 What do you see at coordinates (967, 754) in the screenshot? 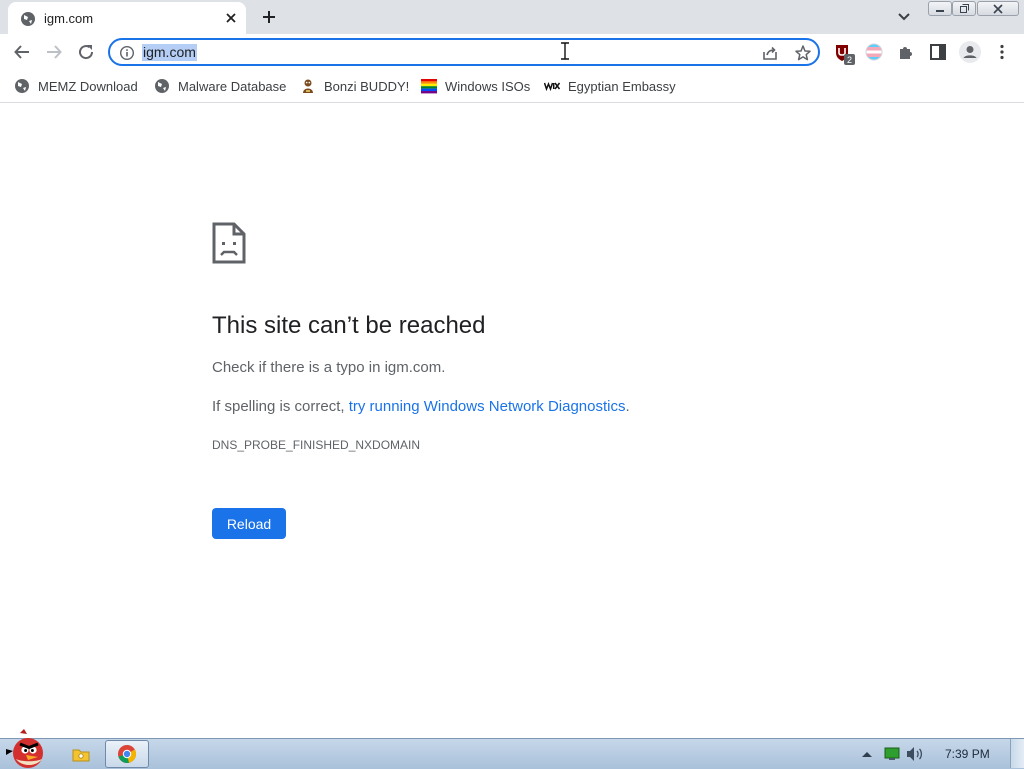
I see `taskbar-clock: 7:39 PM` at bounding box center [967, 754].